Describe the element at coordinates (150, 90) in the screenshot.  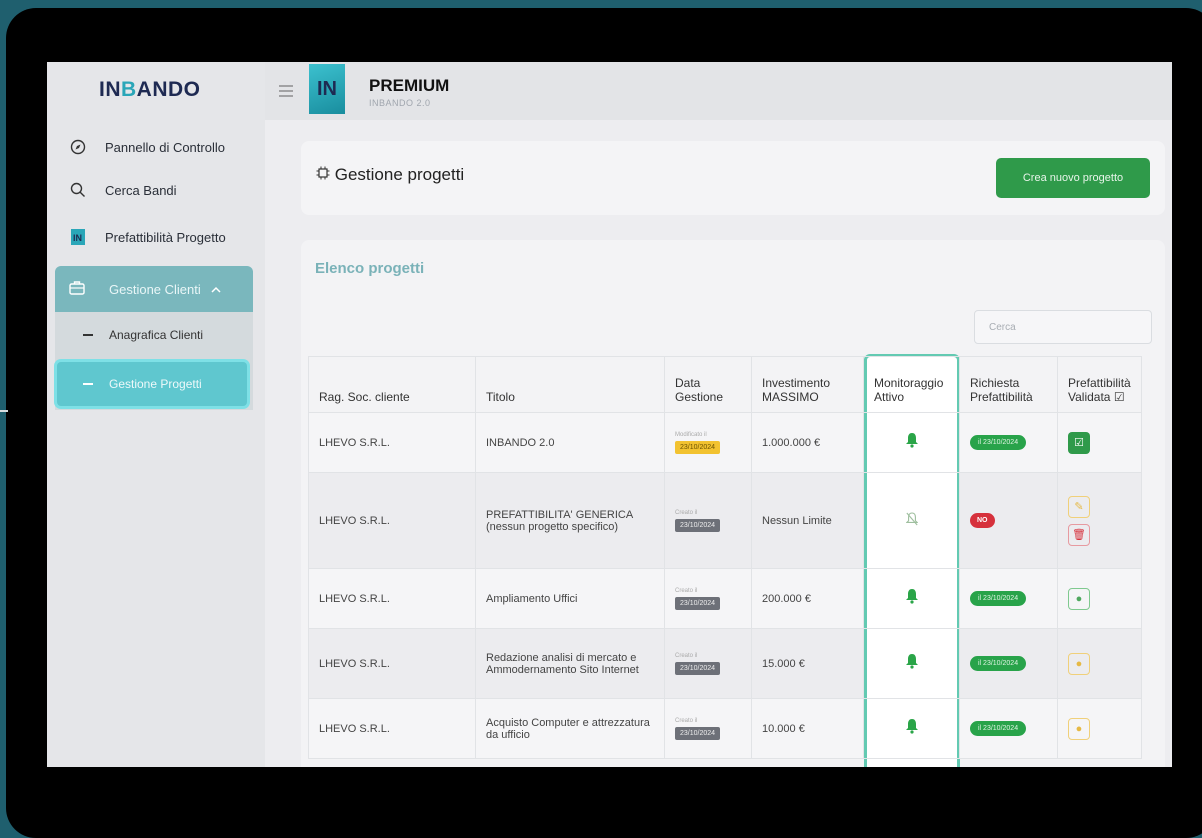
I see `app-logo: INBANDO` at that location.